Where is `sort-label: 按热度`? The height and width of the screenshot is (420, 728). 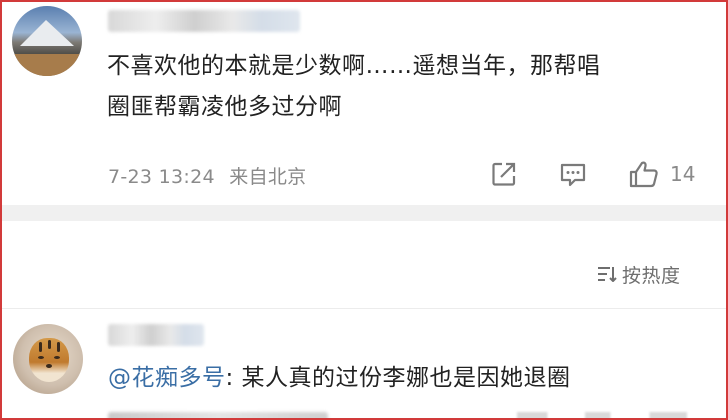
sort-label: 按热度 is located at coordinates (651, 275).